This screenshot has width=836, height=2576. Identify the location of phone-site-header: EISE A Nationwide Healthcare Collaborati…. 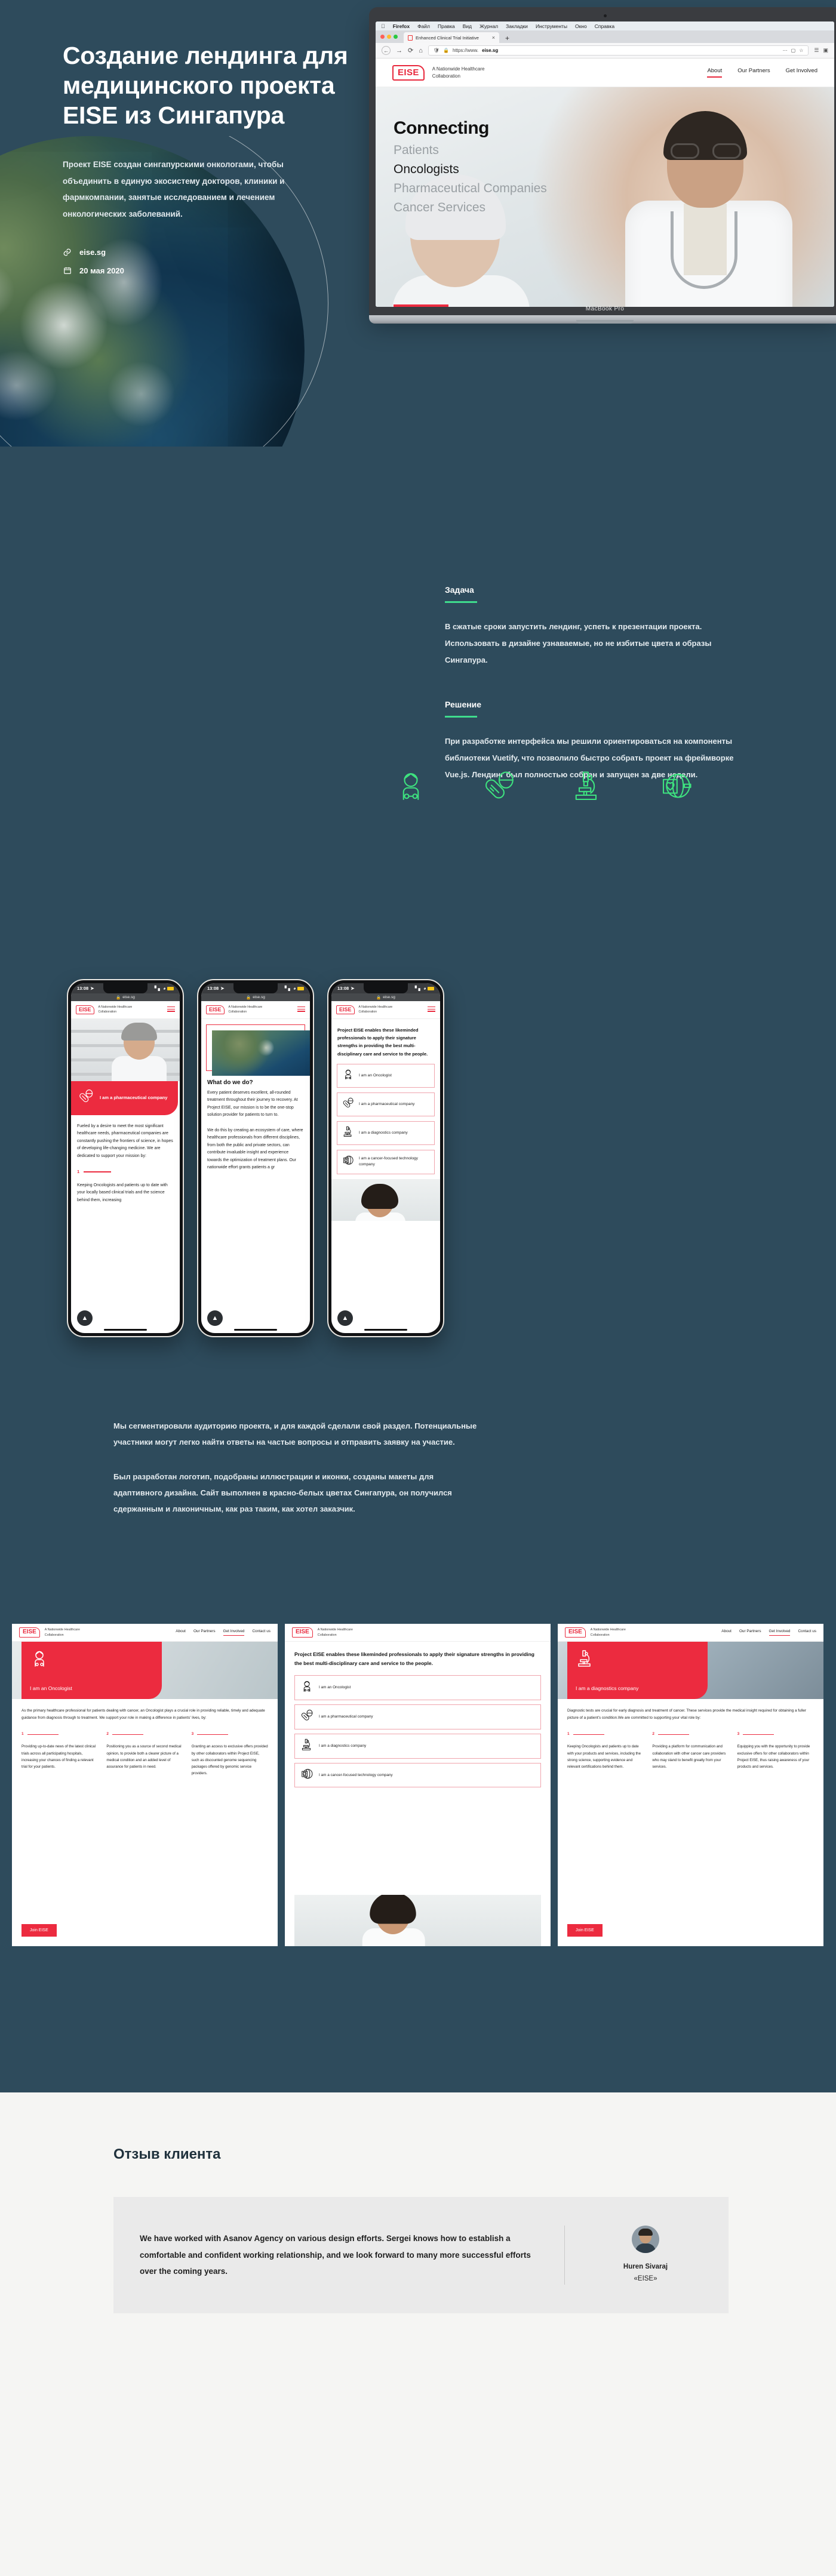
(256, 1010).